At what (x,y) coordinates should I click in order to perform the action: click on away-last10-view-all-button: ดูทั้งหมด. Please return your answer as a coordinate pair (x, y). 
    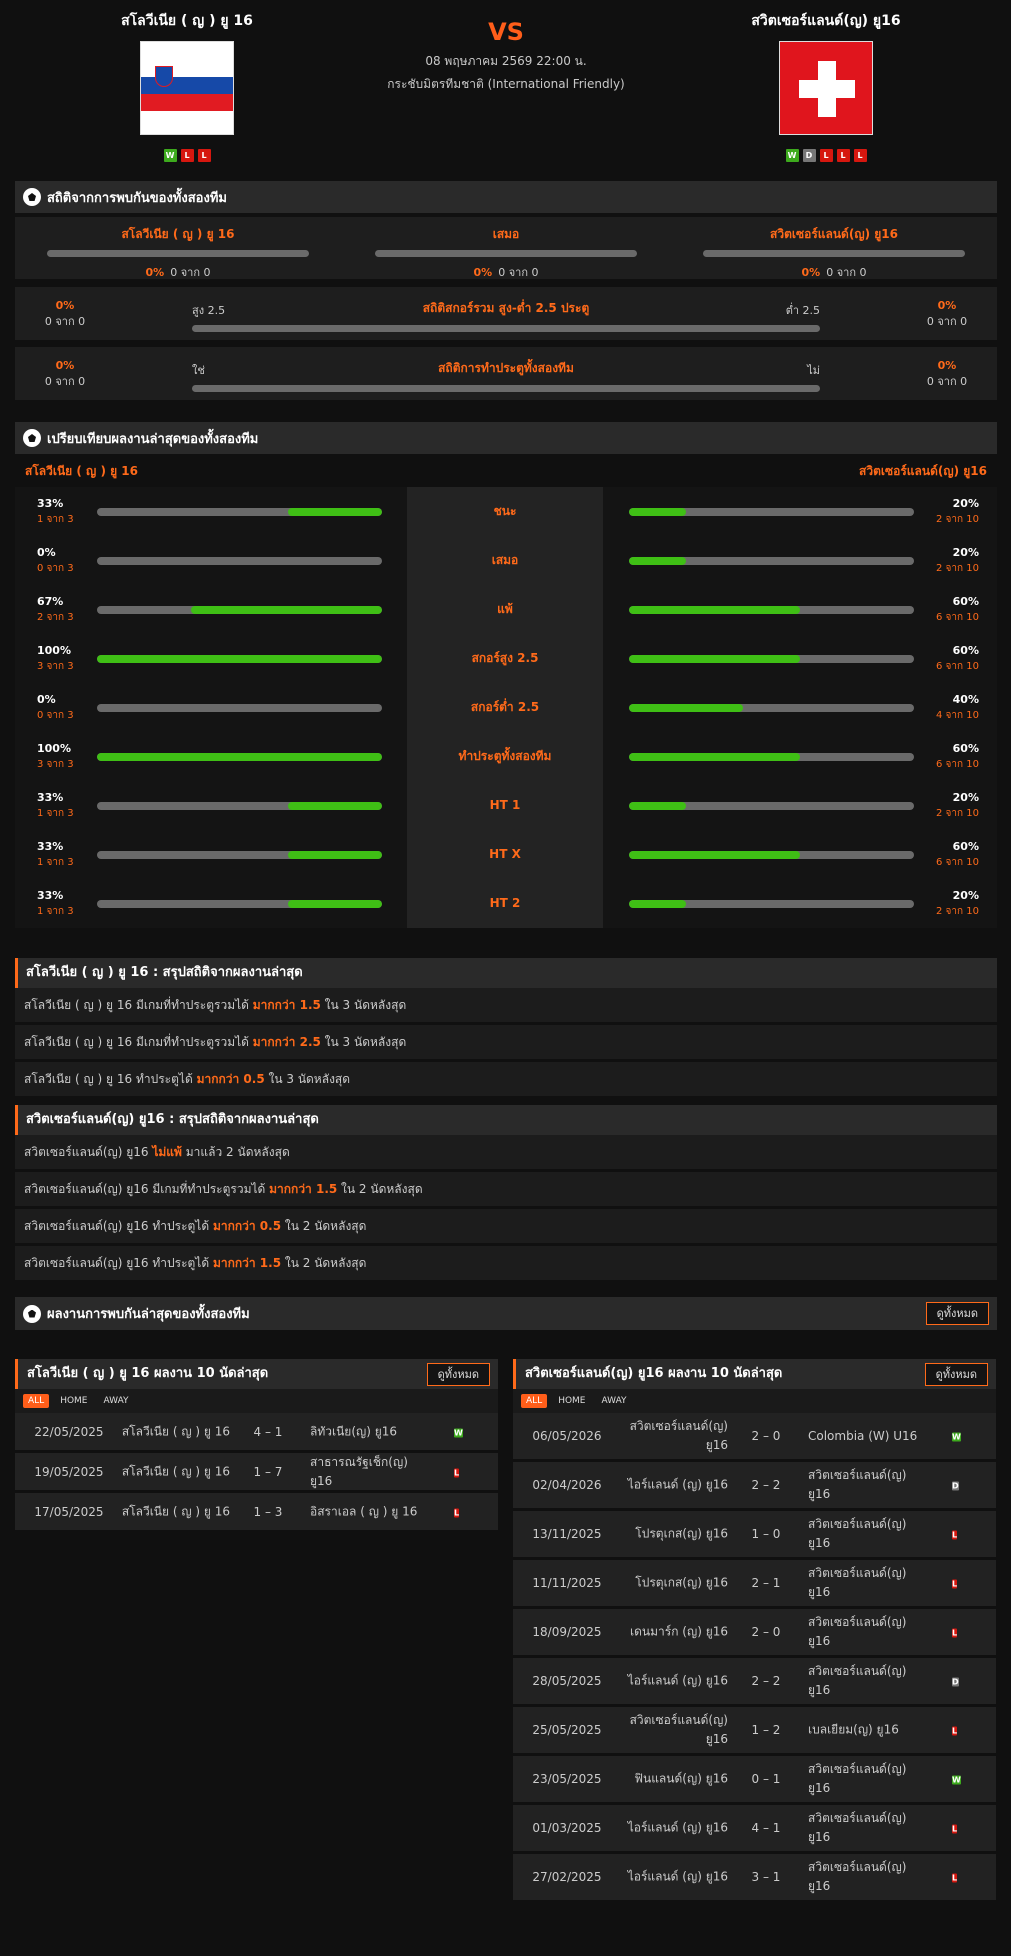
    Looking at the image, I should click on (956, 1374).